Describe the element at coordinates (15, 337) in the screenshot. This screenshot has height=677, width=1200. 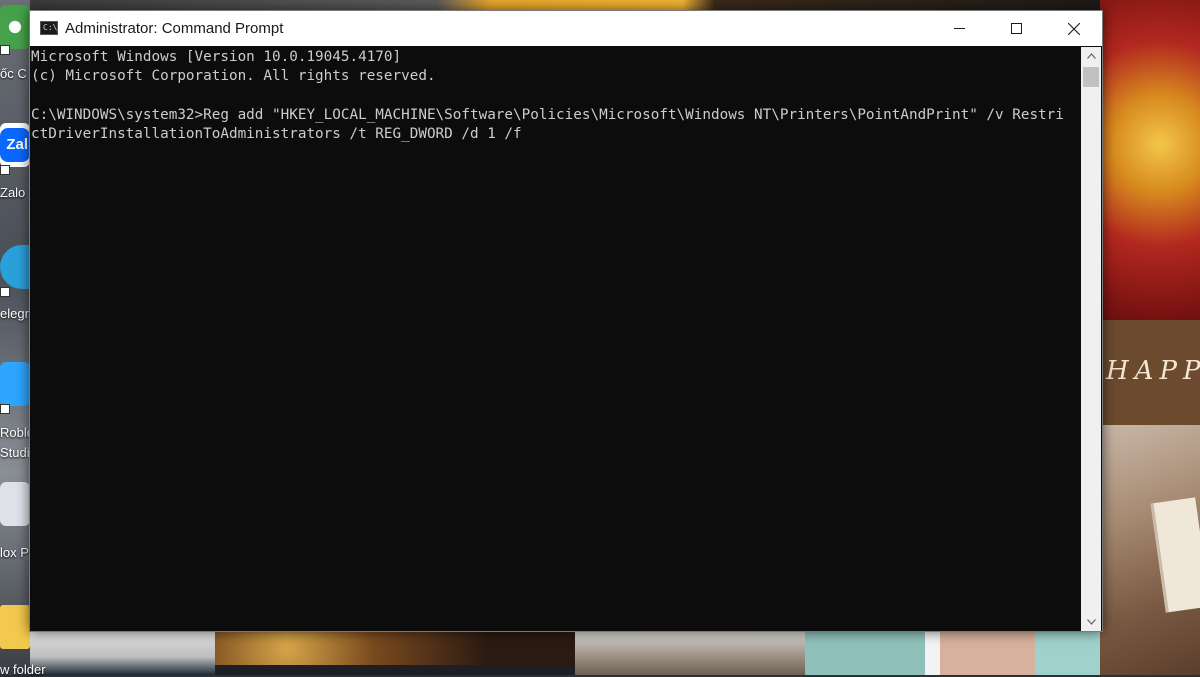
I see `wallpaper-left` at that location.